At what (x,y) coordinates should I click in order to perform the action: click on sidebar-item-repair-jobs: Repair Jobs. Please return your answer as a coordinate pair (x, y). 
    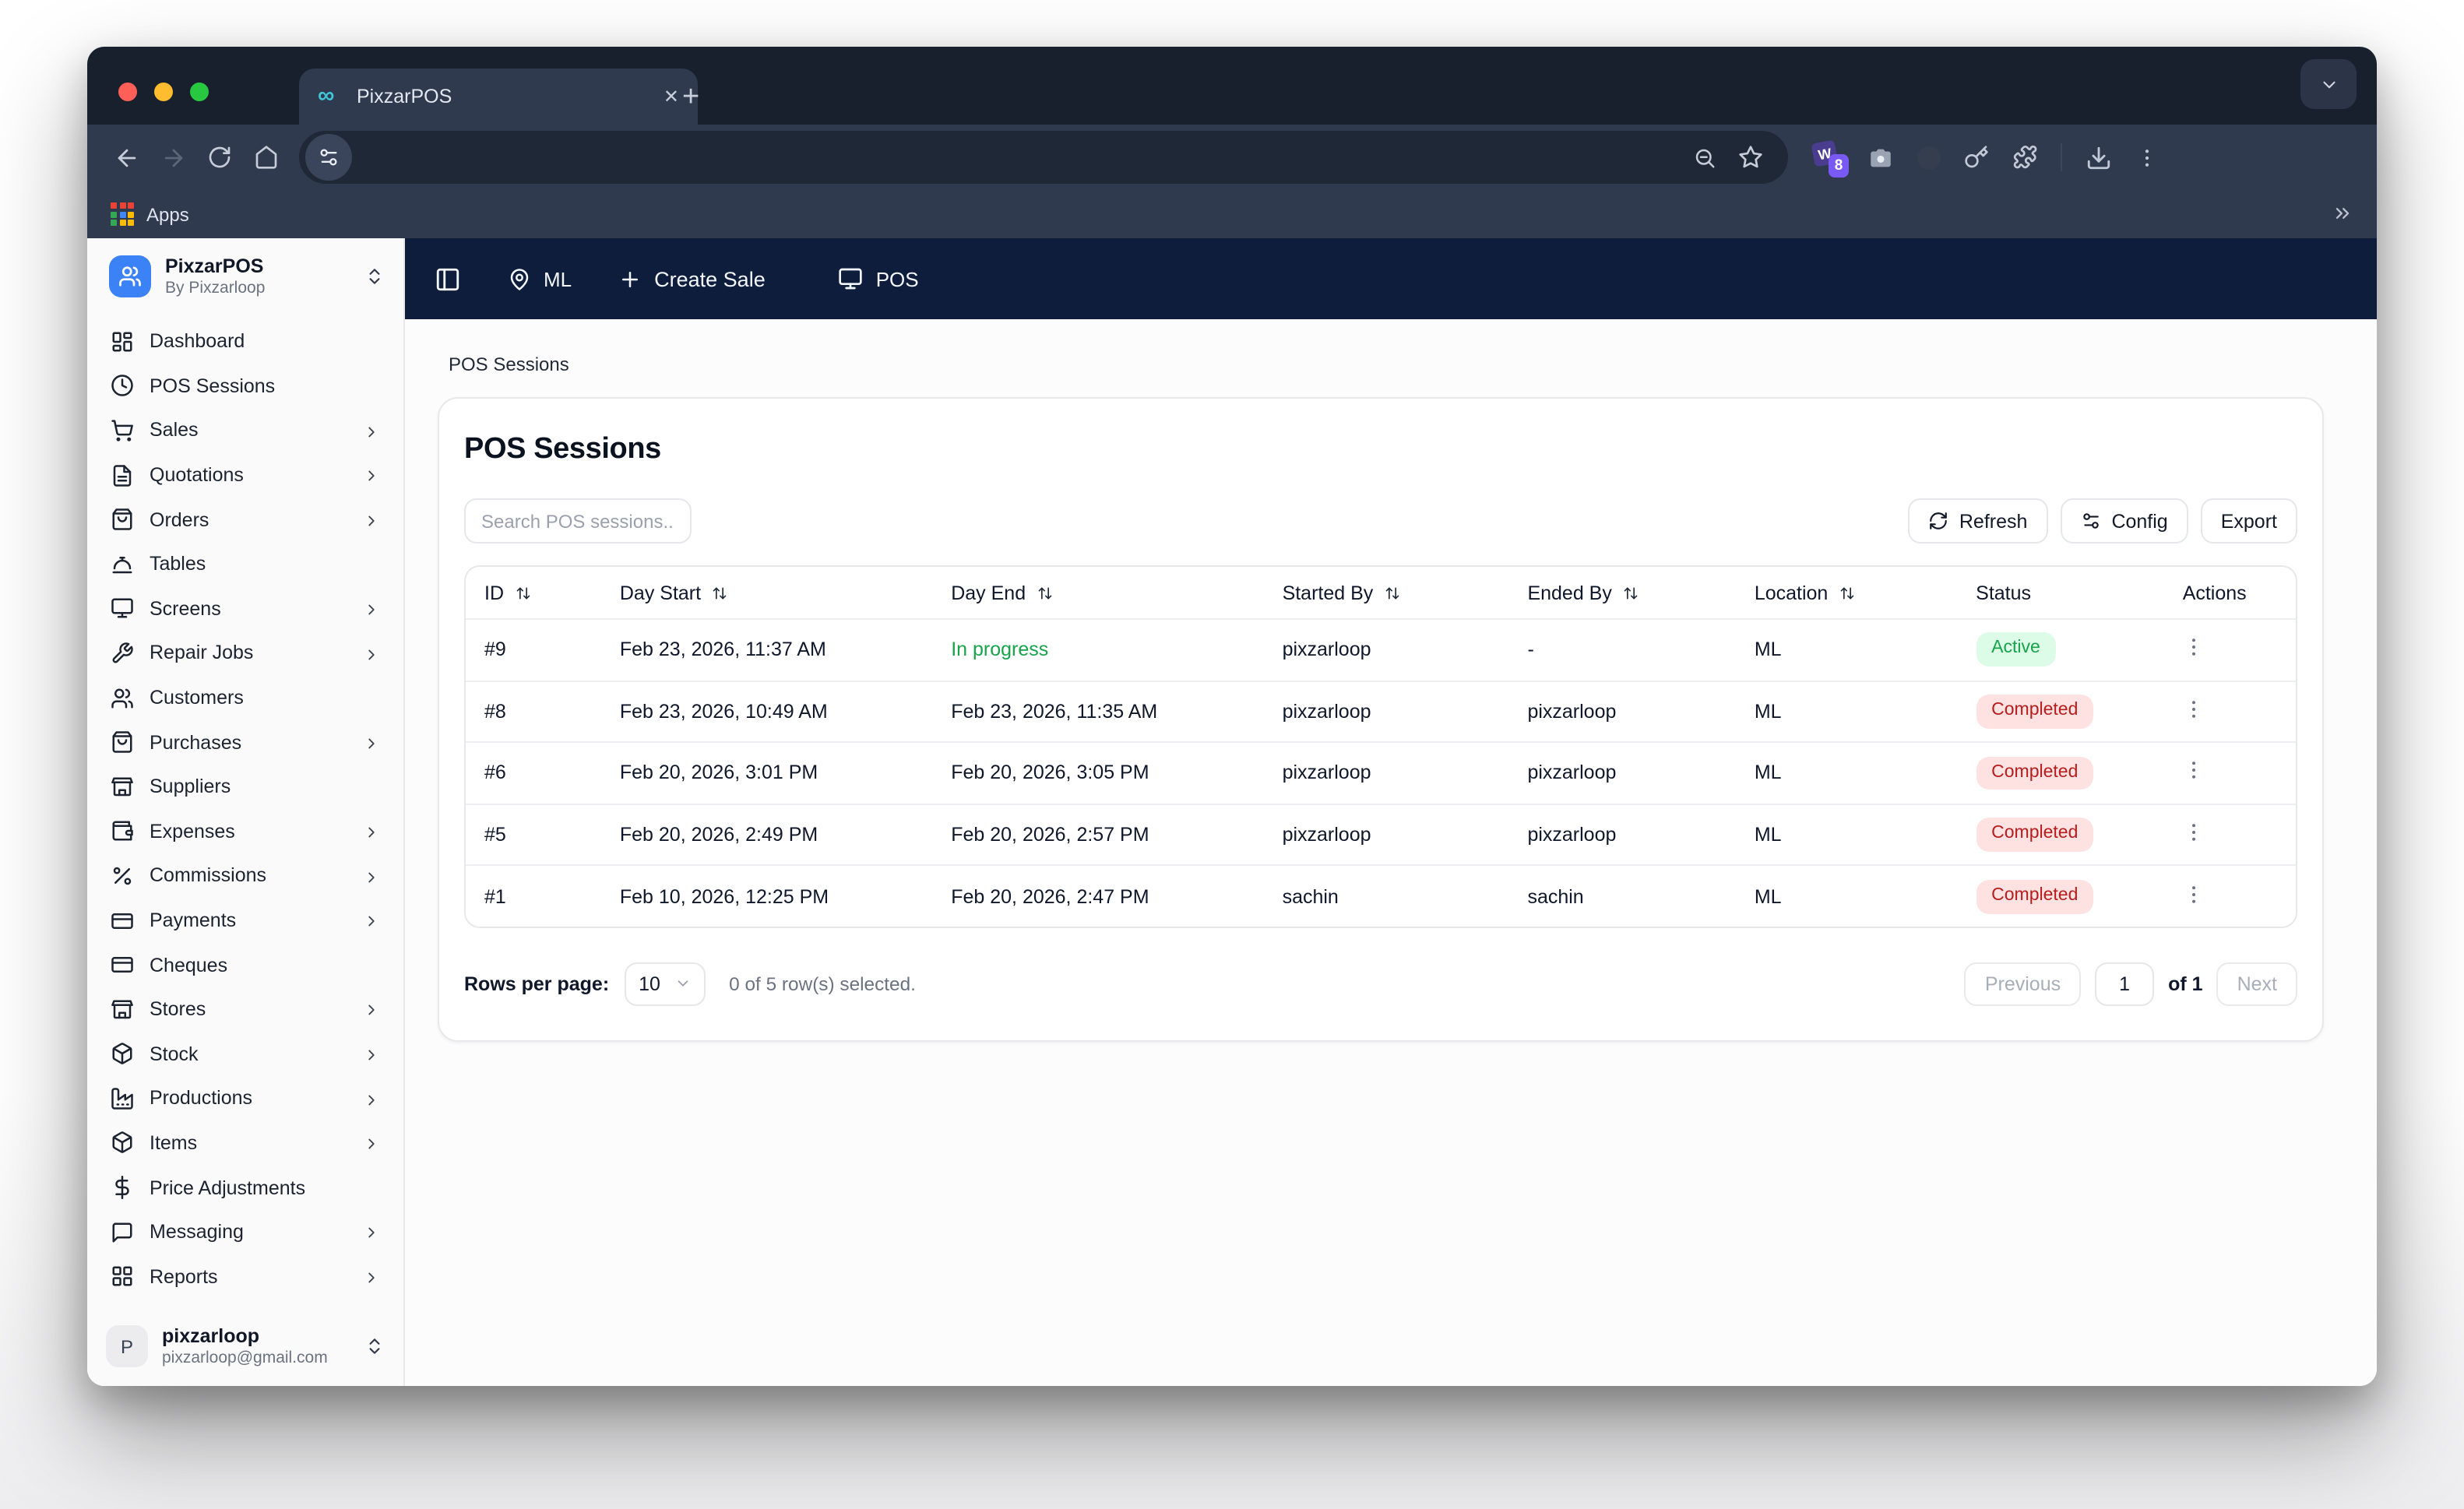
    Looking at the image, I should click on (245, 653).